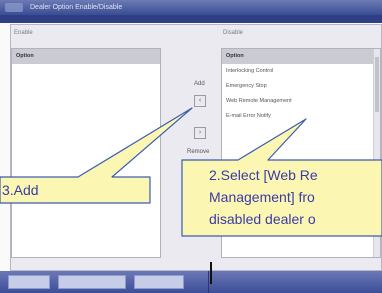 The width and height of the screenshot is (382, 293). What do you see at coordinates (211, 273) in the screenshot?
I see `text-cursor` at bounding box center [211, 273].